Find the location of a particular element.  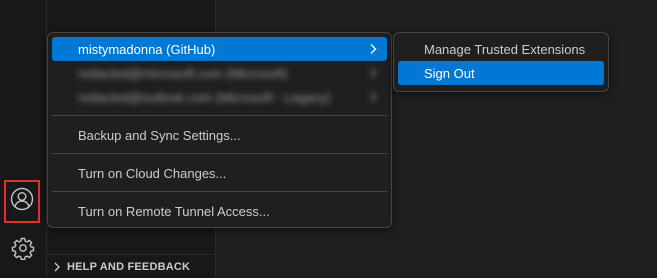

gear-icon is located at coordinates (23, 250).